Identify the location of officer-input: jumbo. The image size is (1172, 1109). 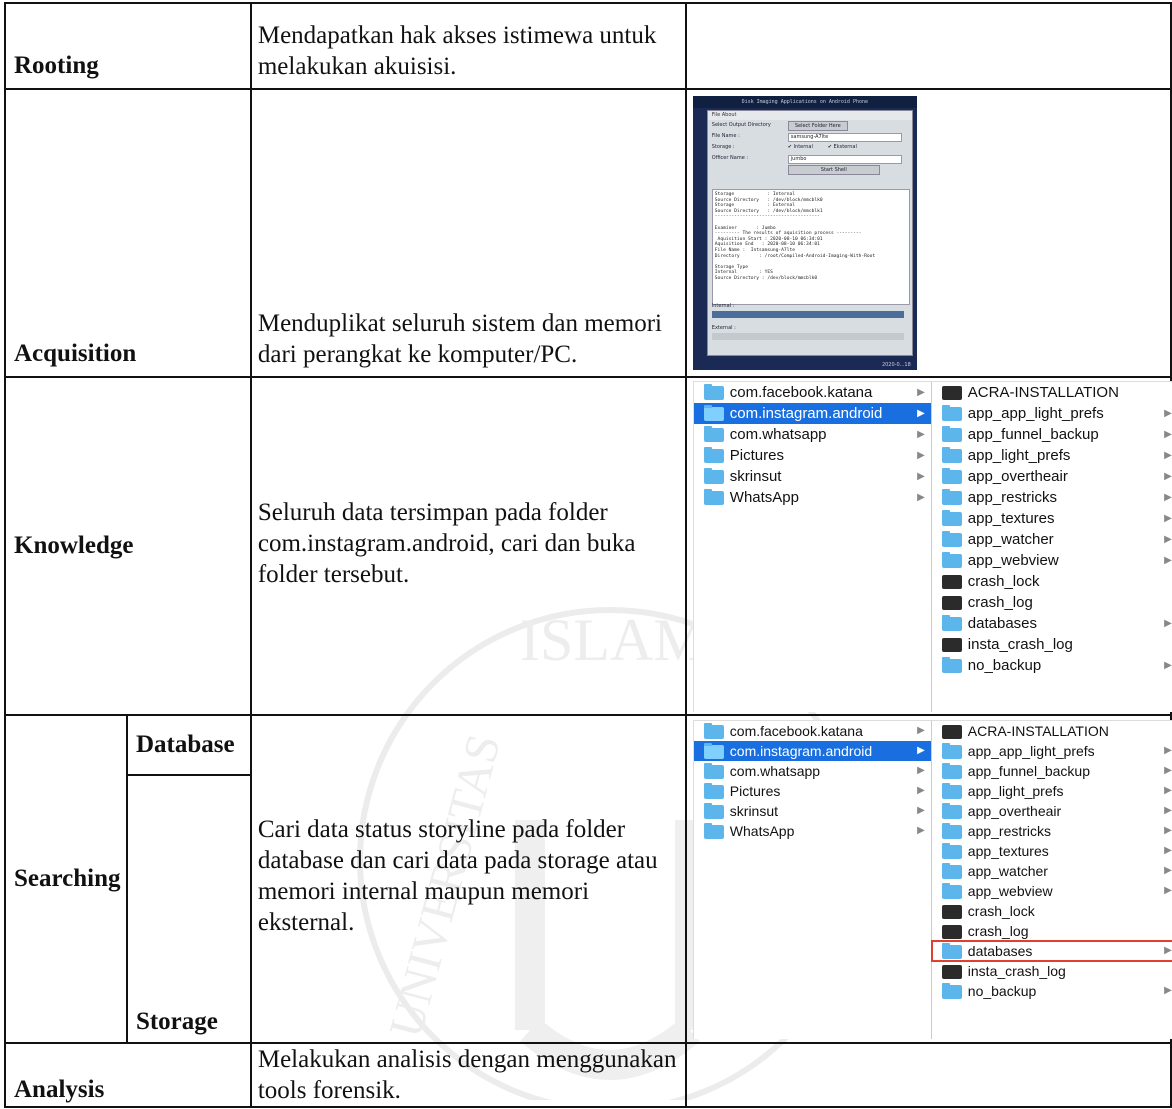
(844, 159).